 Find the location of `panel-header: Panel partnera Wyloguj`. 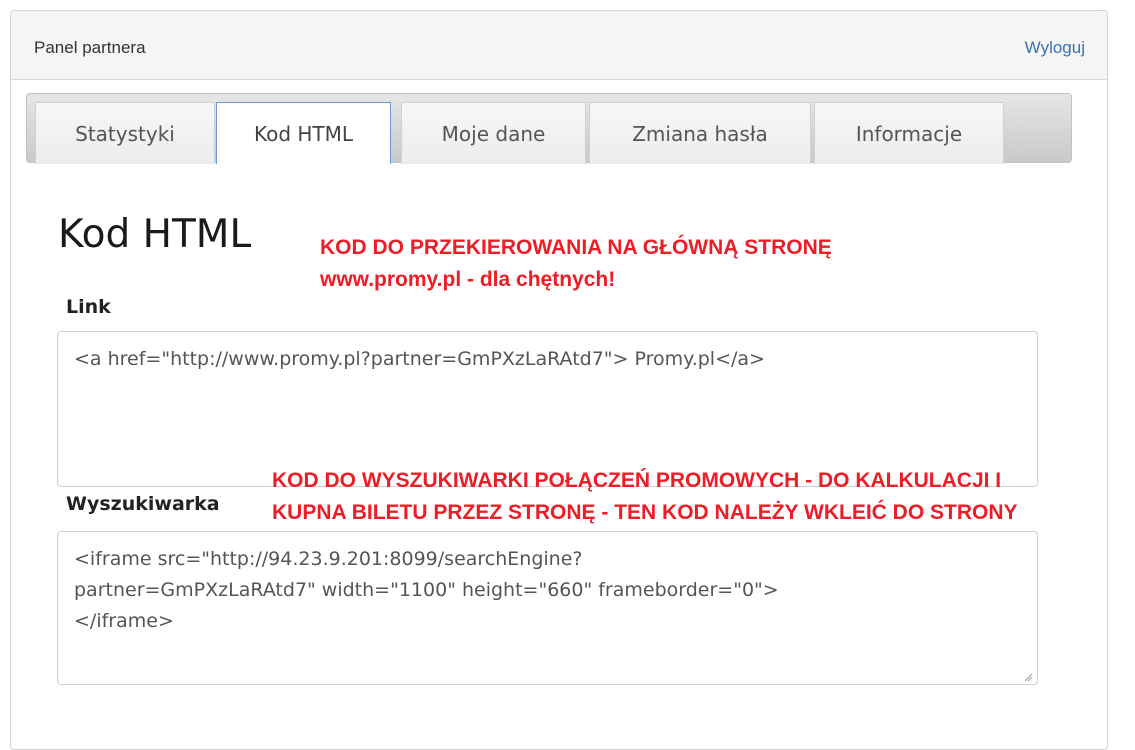

panel-header: Panel partnera Wyloguj is located at coordinates (559, 45).